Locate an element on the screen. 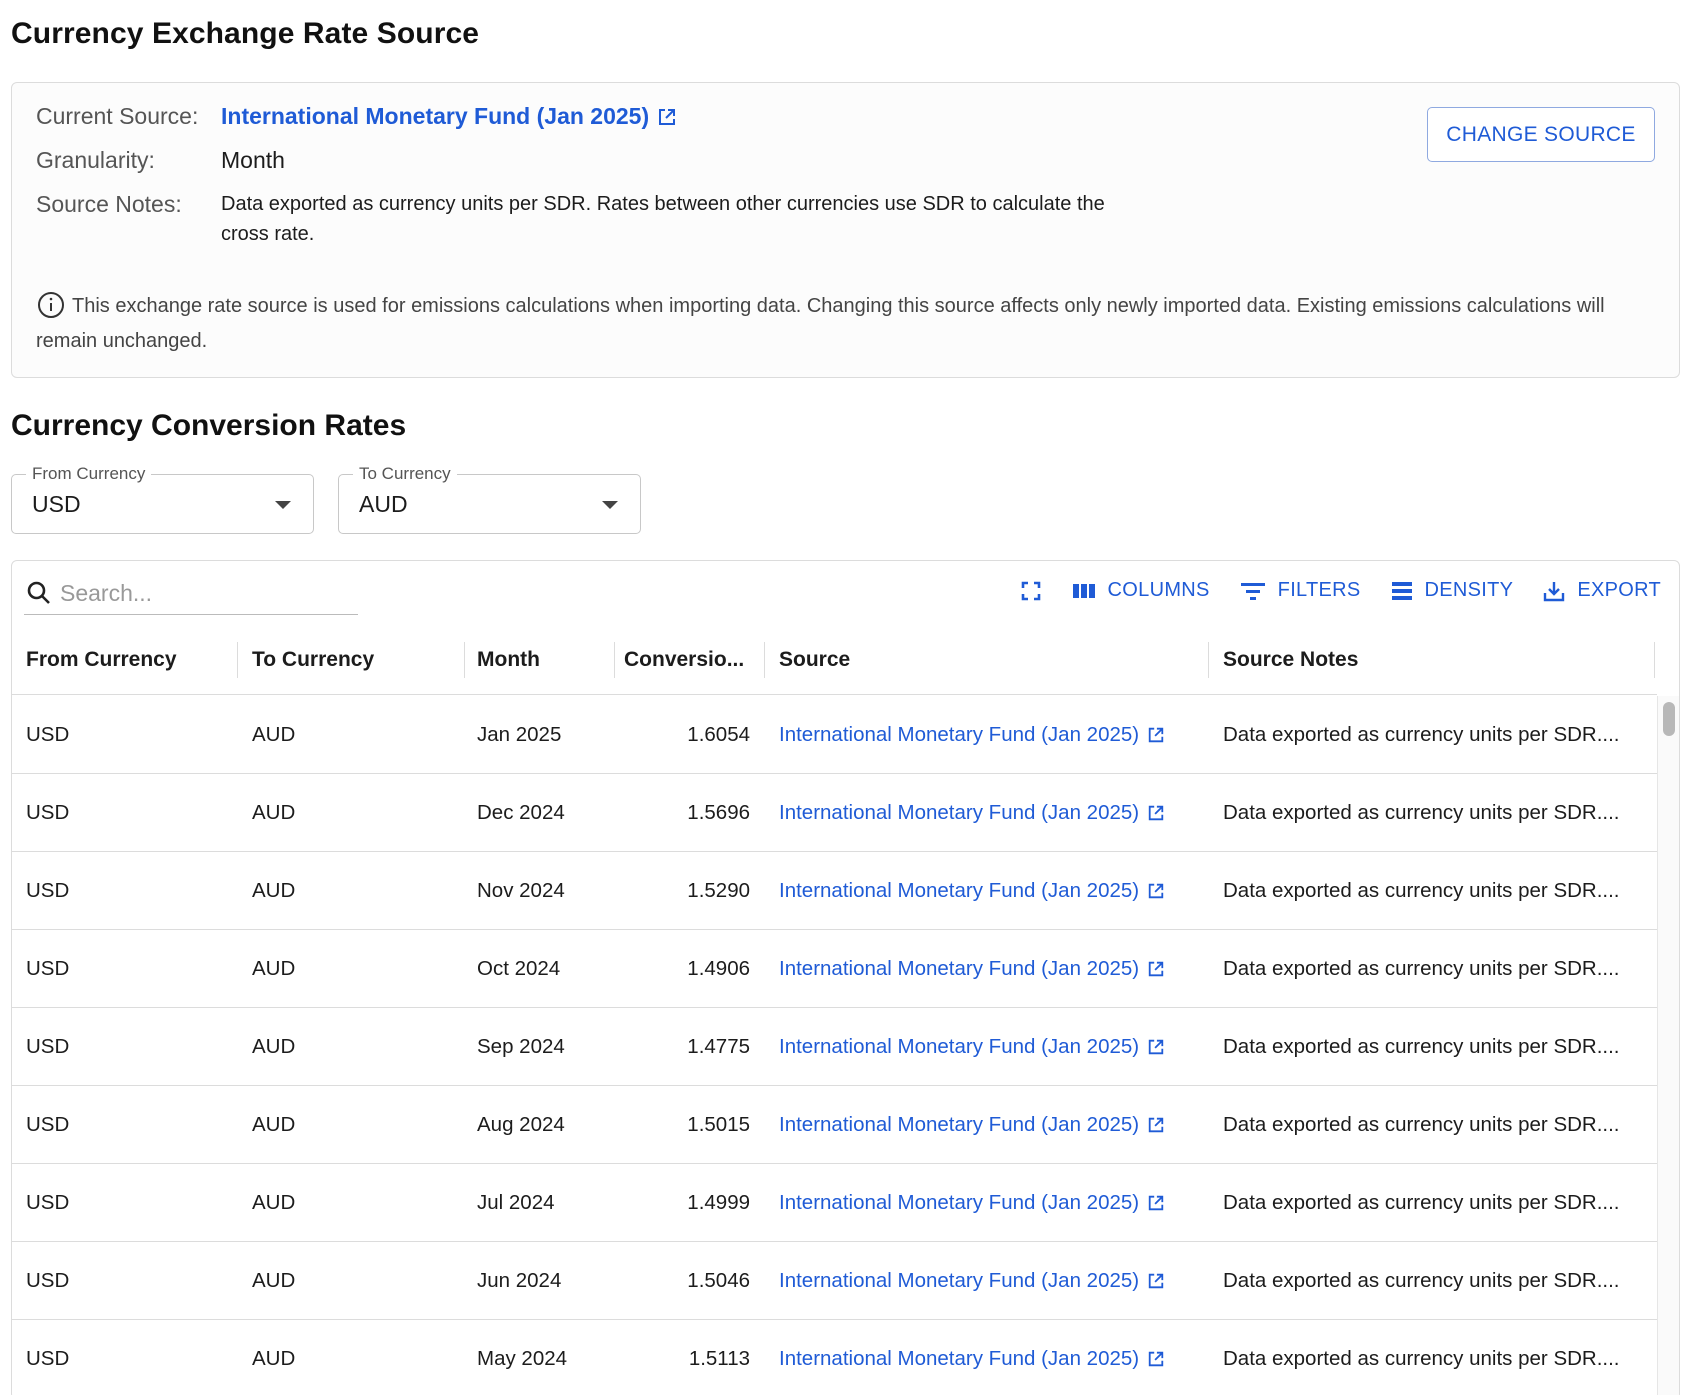 Image resolution: width=1692 pixels, height=1395 pixels. current-source-label: Current Source: is located at coordinates (117, 116).